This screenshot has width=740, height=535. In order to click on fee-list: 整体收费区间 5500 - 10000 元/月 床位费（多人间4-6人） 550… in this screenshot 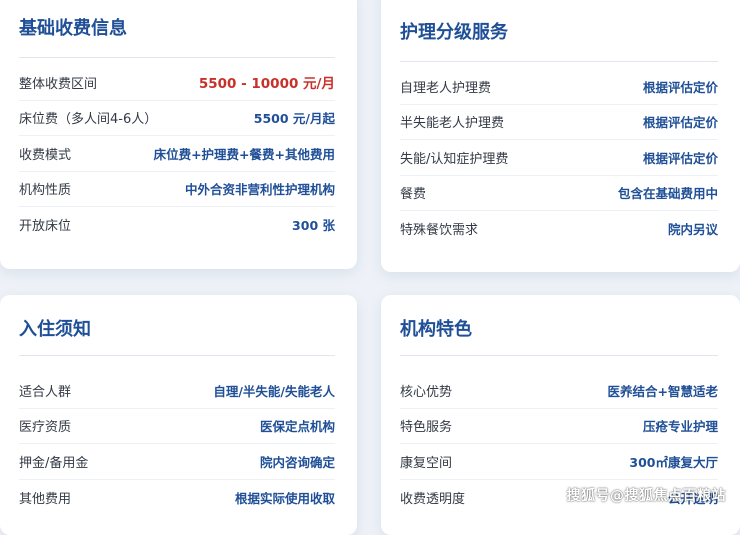, I will do `click(177, 154)`.